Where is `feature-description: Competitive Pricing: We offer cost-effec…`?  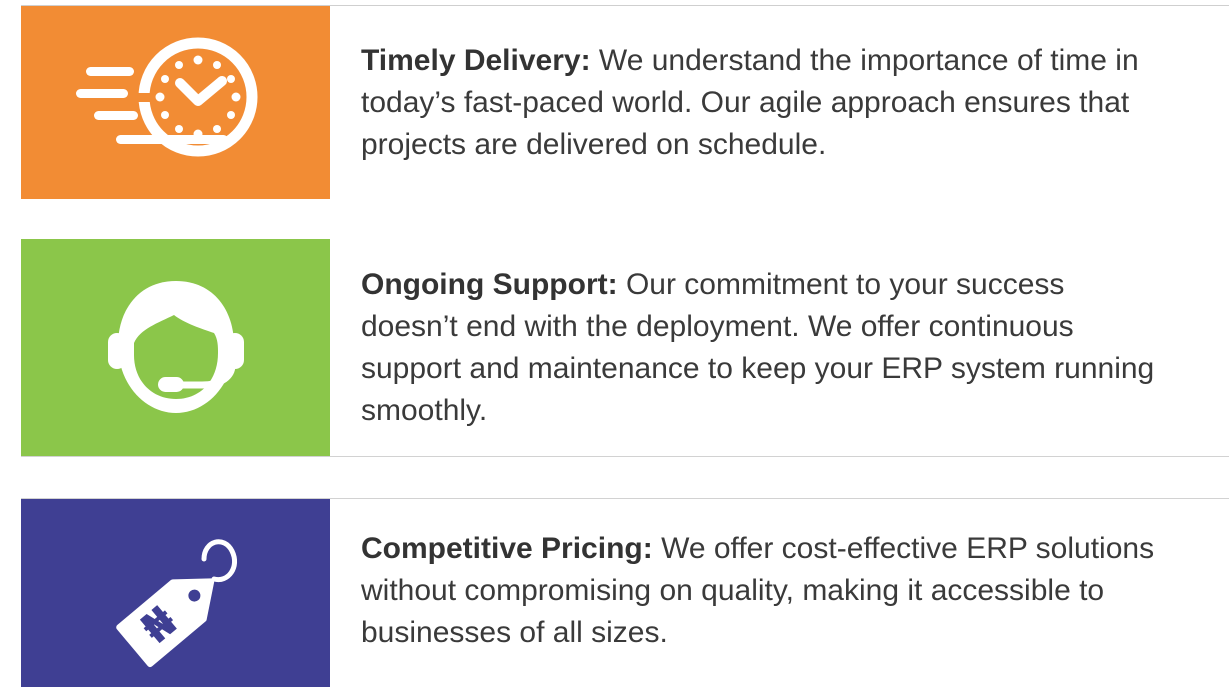
feature-description: Competitive Pricing: We offer cost-effec… is located at coordinates (765, 591).